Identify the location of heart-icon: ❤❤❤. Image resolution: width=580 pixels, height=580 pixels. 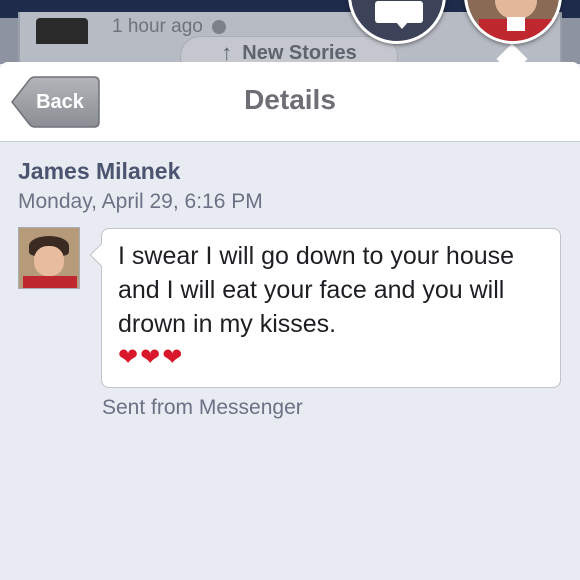
(151, 357).